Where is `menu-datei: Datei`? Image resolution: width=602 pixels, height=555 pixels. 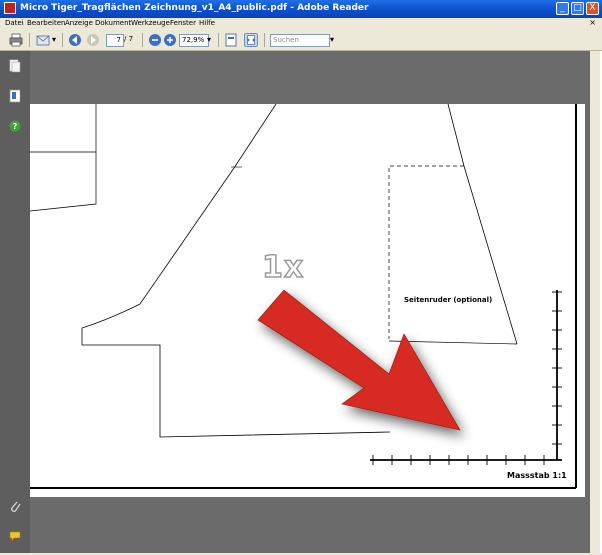
menu-datei: Datei is located at coordinates (14, 23).